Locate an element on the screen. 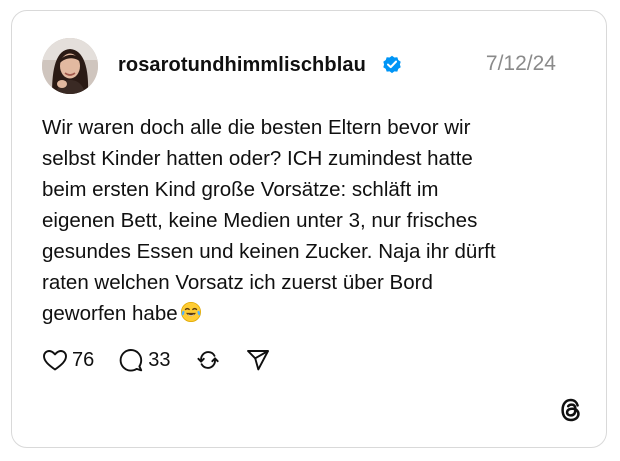 The height and width of the screenshot is (461, 620). paper-plane-icon is located at coordinates (257, 360).